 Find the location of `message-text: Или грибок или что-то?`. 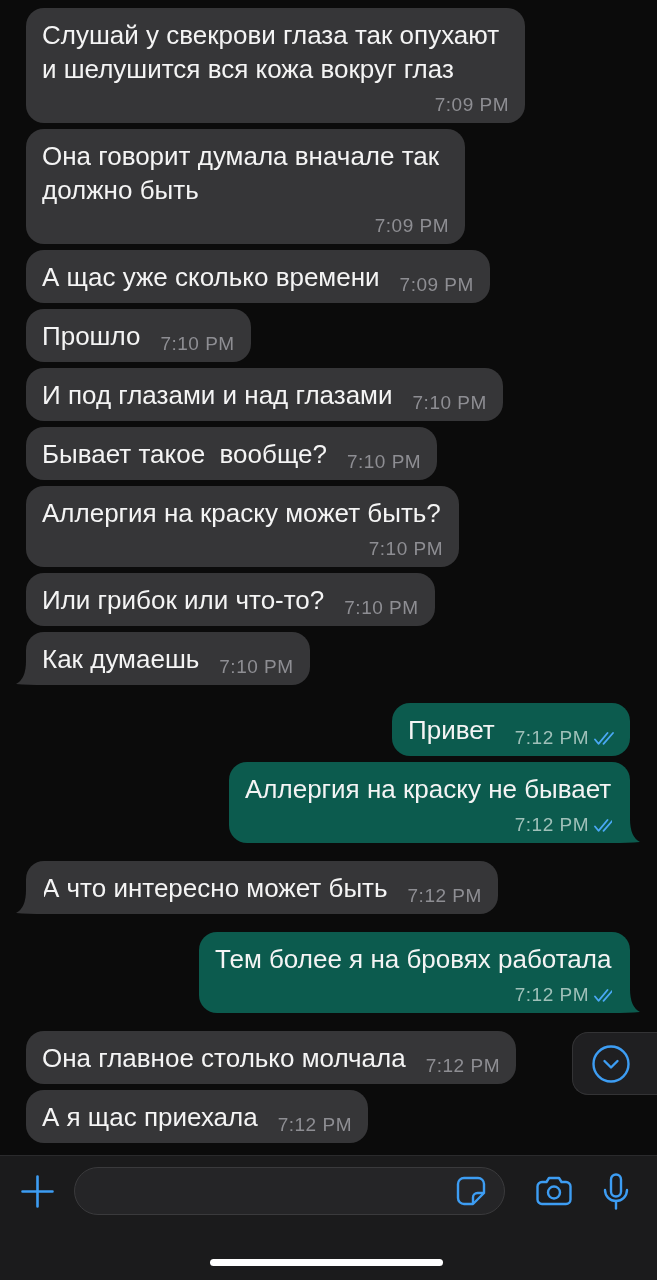

message-text: Или грибок или что-то? is located at coordinates (183, 600).